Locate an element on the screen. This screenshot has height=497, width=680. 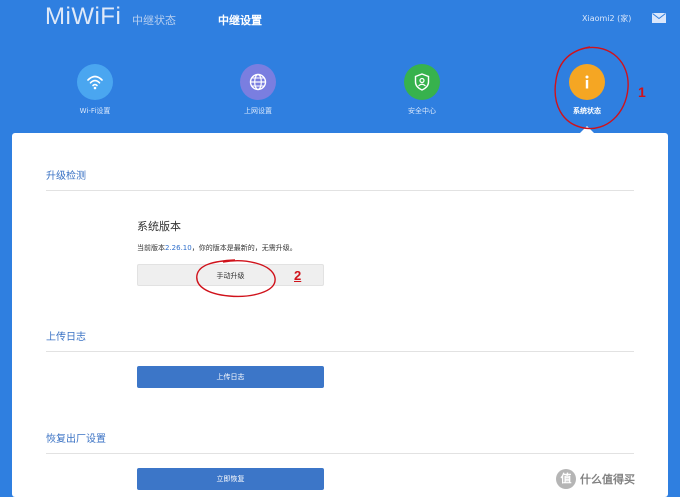
mail-icon is located at coordinates (659, 18).